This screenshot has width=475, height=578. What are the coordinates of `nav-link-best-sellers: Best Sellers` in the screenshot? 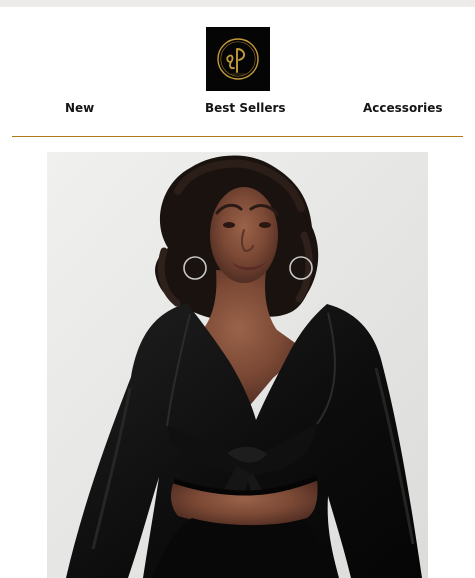 It's located at (245, 108).